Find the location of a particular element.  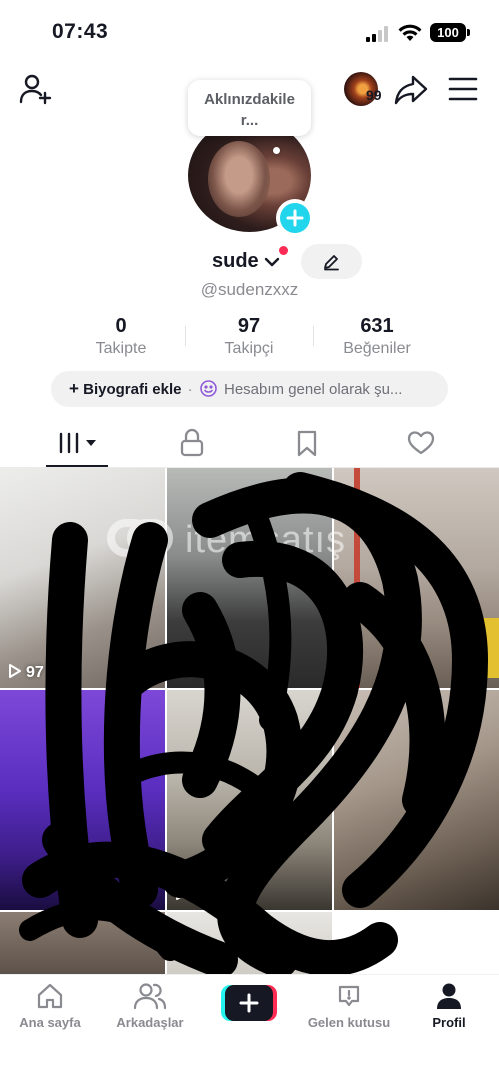

pencil-icon is located at coordinates (331, 263).